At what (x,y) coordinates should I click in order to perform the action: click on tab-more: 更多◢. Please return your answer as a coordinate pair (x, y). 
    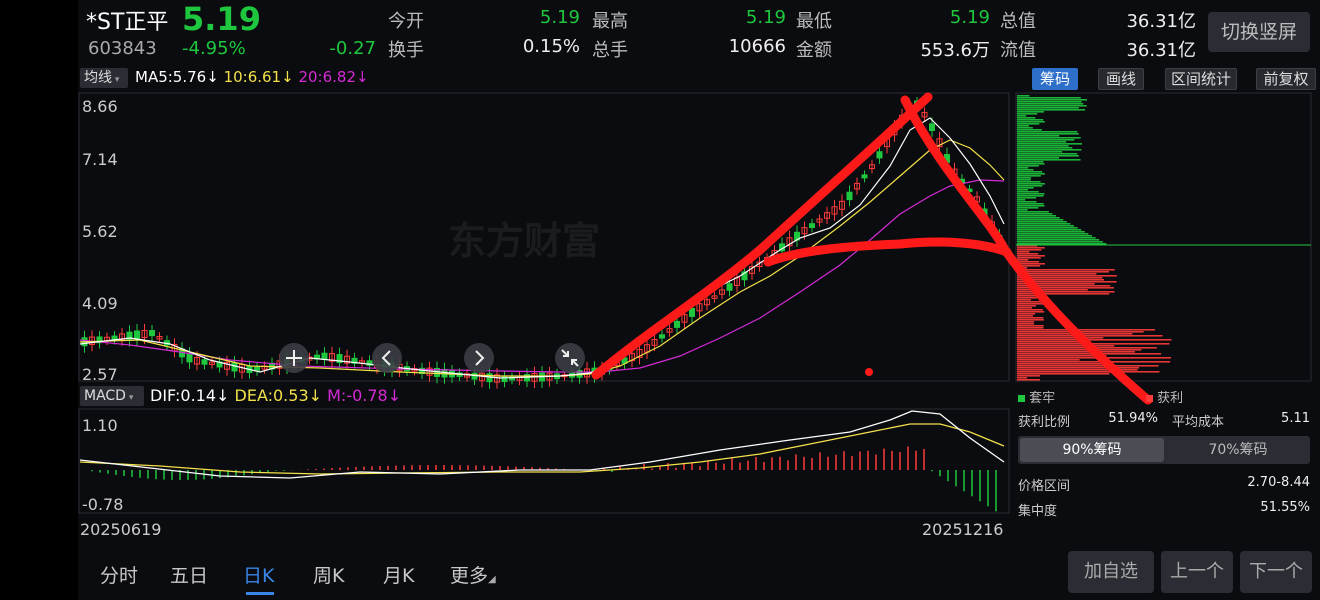
    Looking at the image, I should click on (473, 574).